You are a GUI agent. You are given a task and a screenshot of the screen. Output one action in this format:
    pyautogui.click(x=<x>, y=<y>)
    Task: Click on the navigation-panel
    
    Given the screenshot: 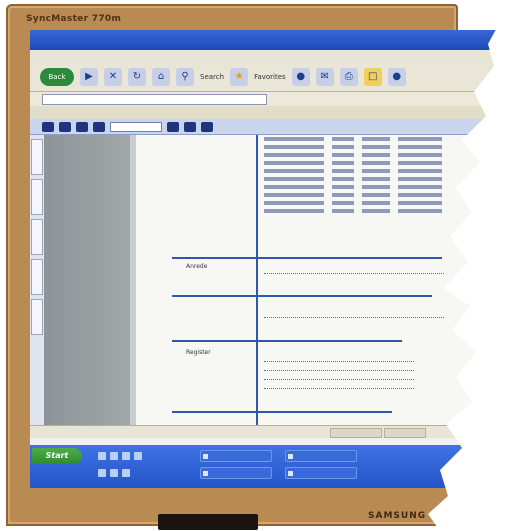 What is the action you would take?
    pyautogui.click(x=90, y=280)
    